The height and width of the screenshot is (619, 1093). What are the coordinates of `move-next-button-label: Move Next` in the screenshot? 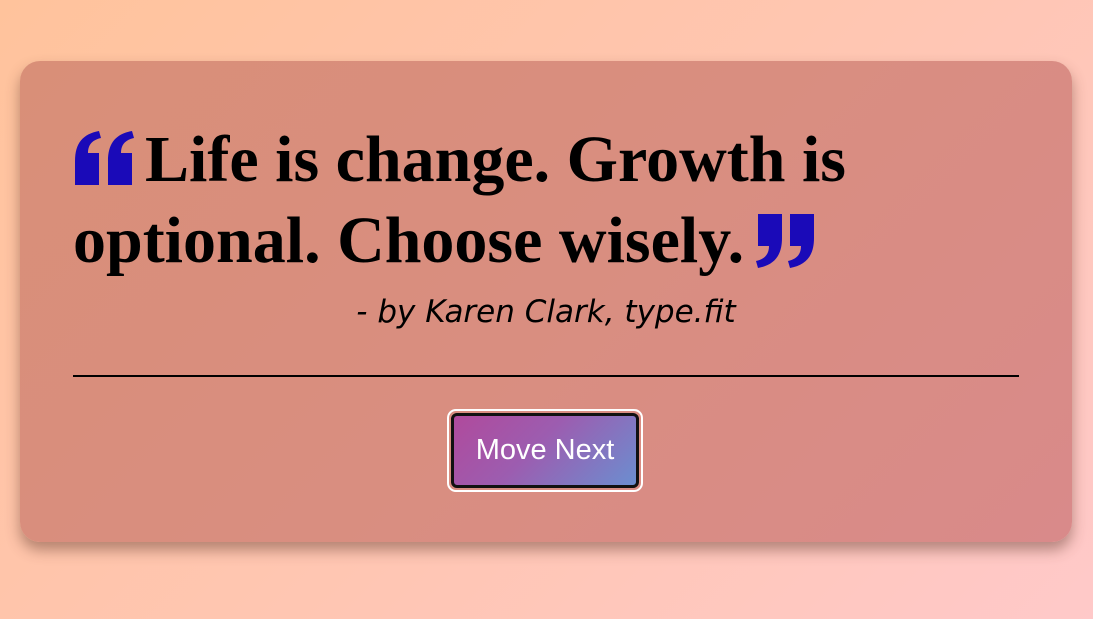 It's located at (545, 450).